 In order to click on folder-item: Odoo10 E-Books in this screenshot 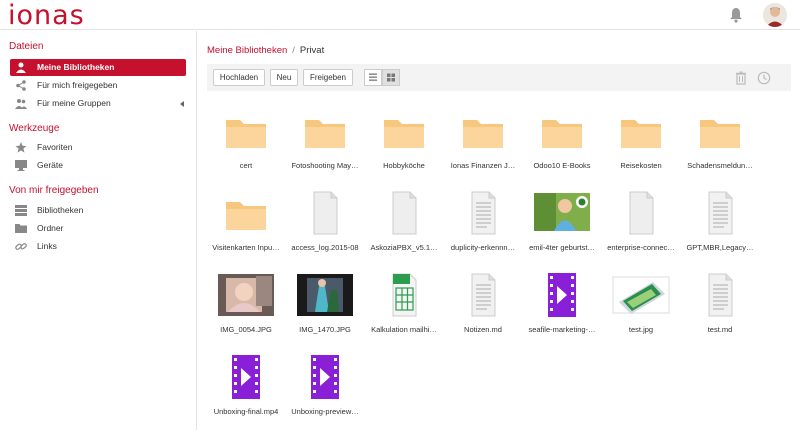, I will do `click(562, 144)`.